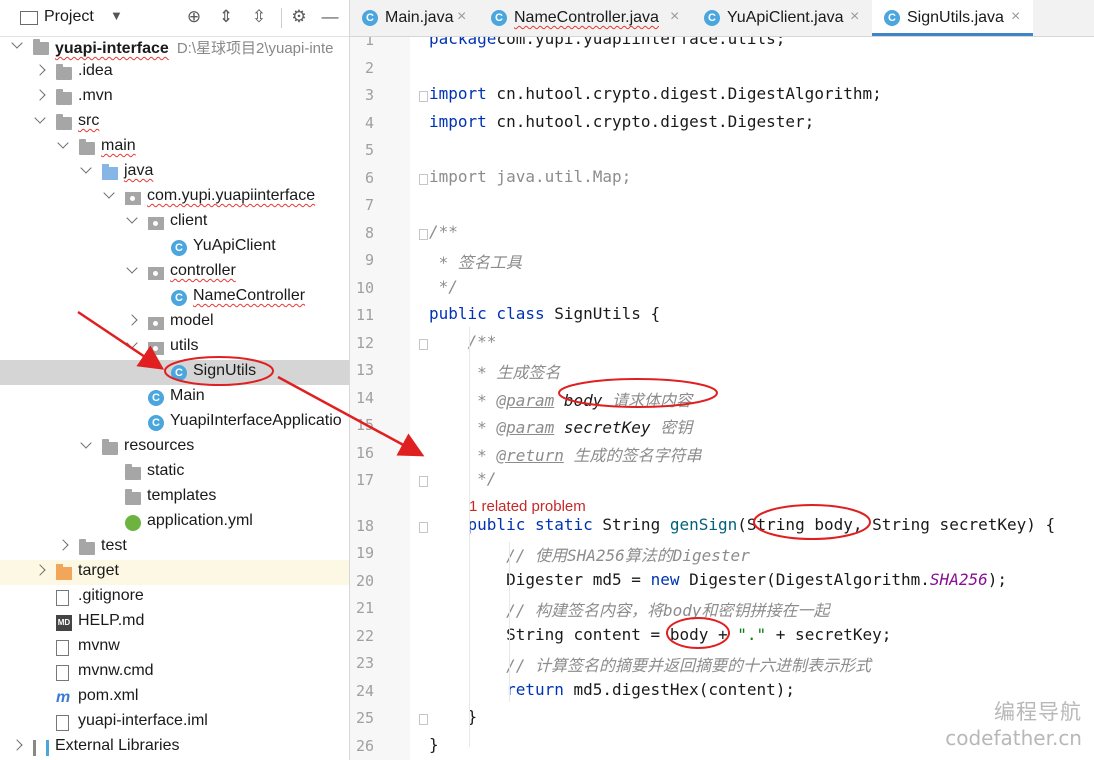 This screenshot has height=760, width=1094. I want to click on tree-item: mvnw.cmd, so click(174, 672).